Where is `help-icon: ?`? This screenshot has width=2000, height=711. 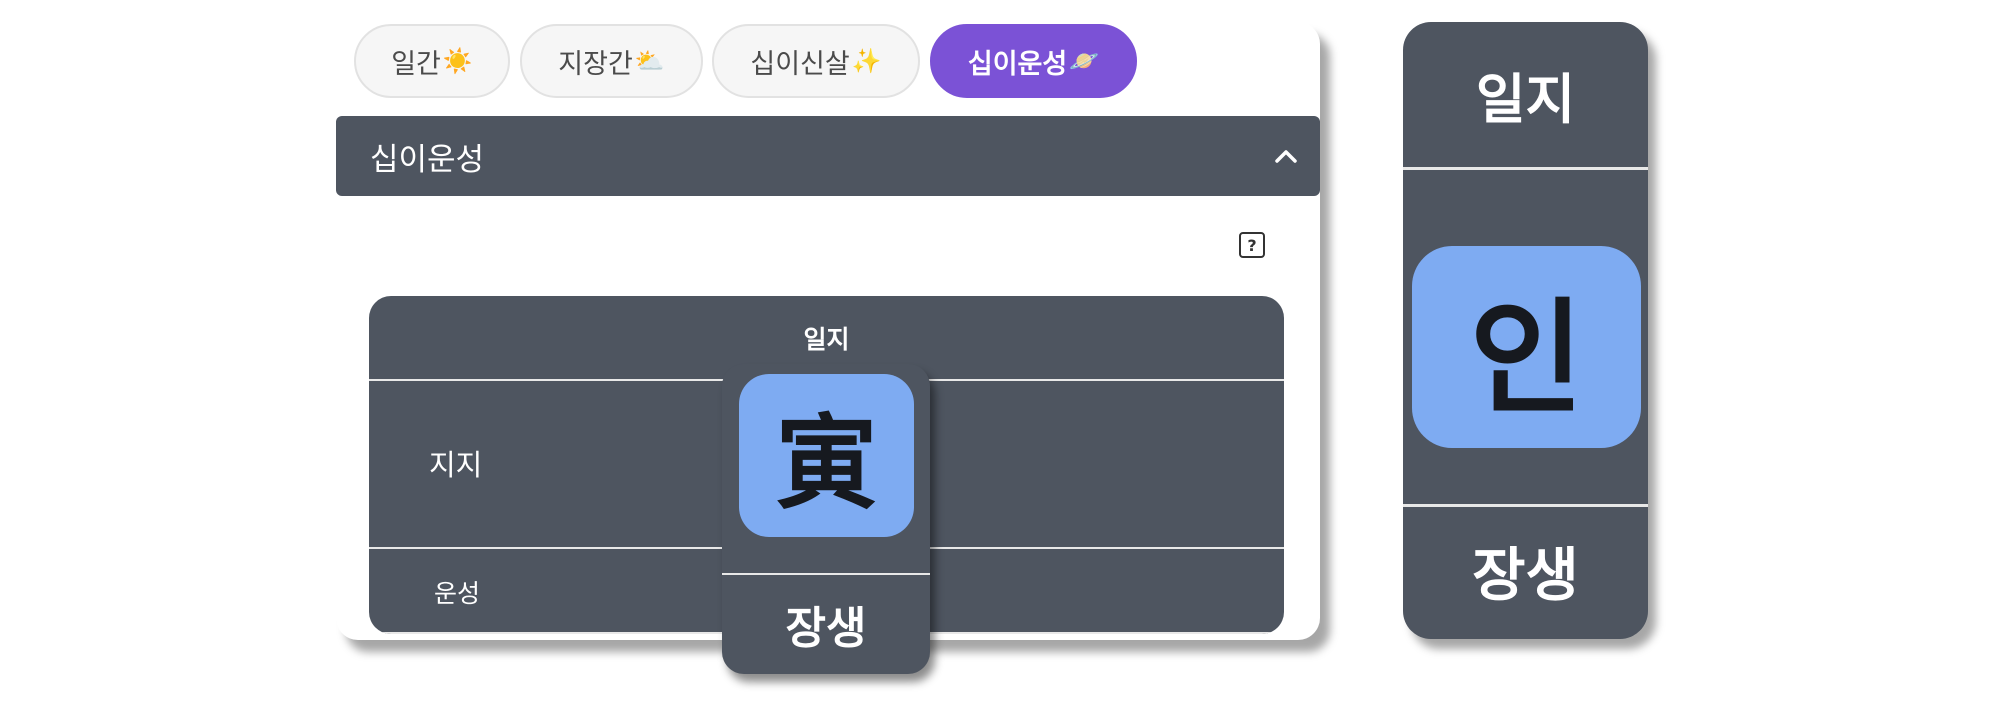 help-icon: ? is located at coordinates (1252, 245).